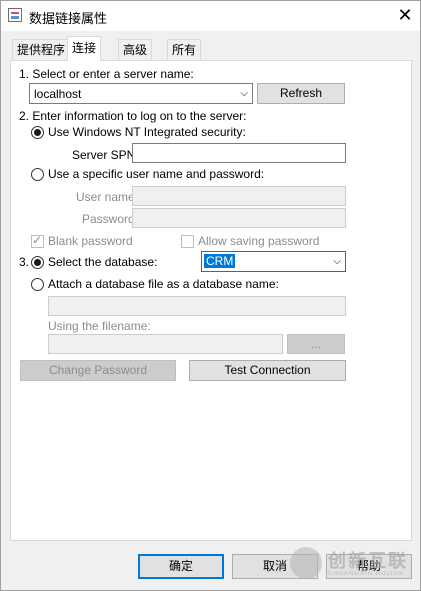 The width and height of the screenshot is (421, 591). I want to click on checkmark-icon: ✓, so click(37, 240).